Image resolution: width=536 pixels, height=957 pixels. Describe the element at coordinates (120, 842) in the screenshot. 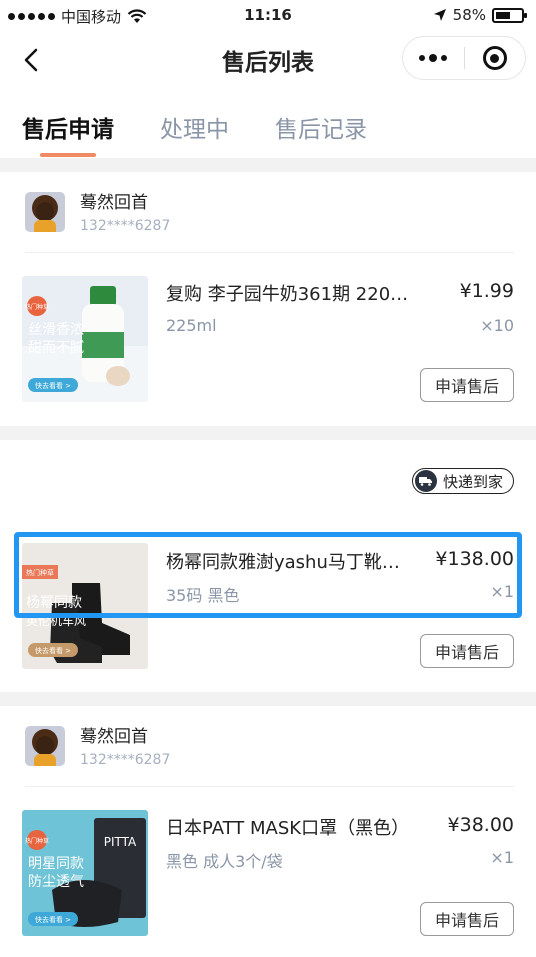

I see `svg-text: PITTA` at that location.